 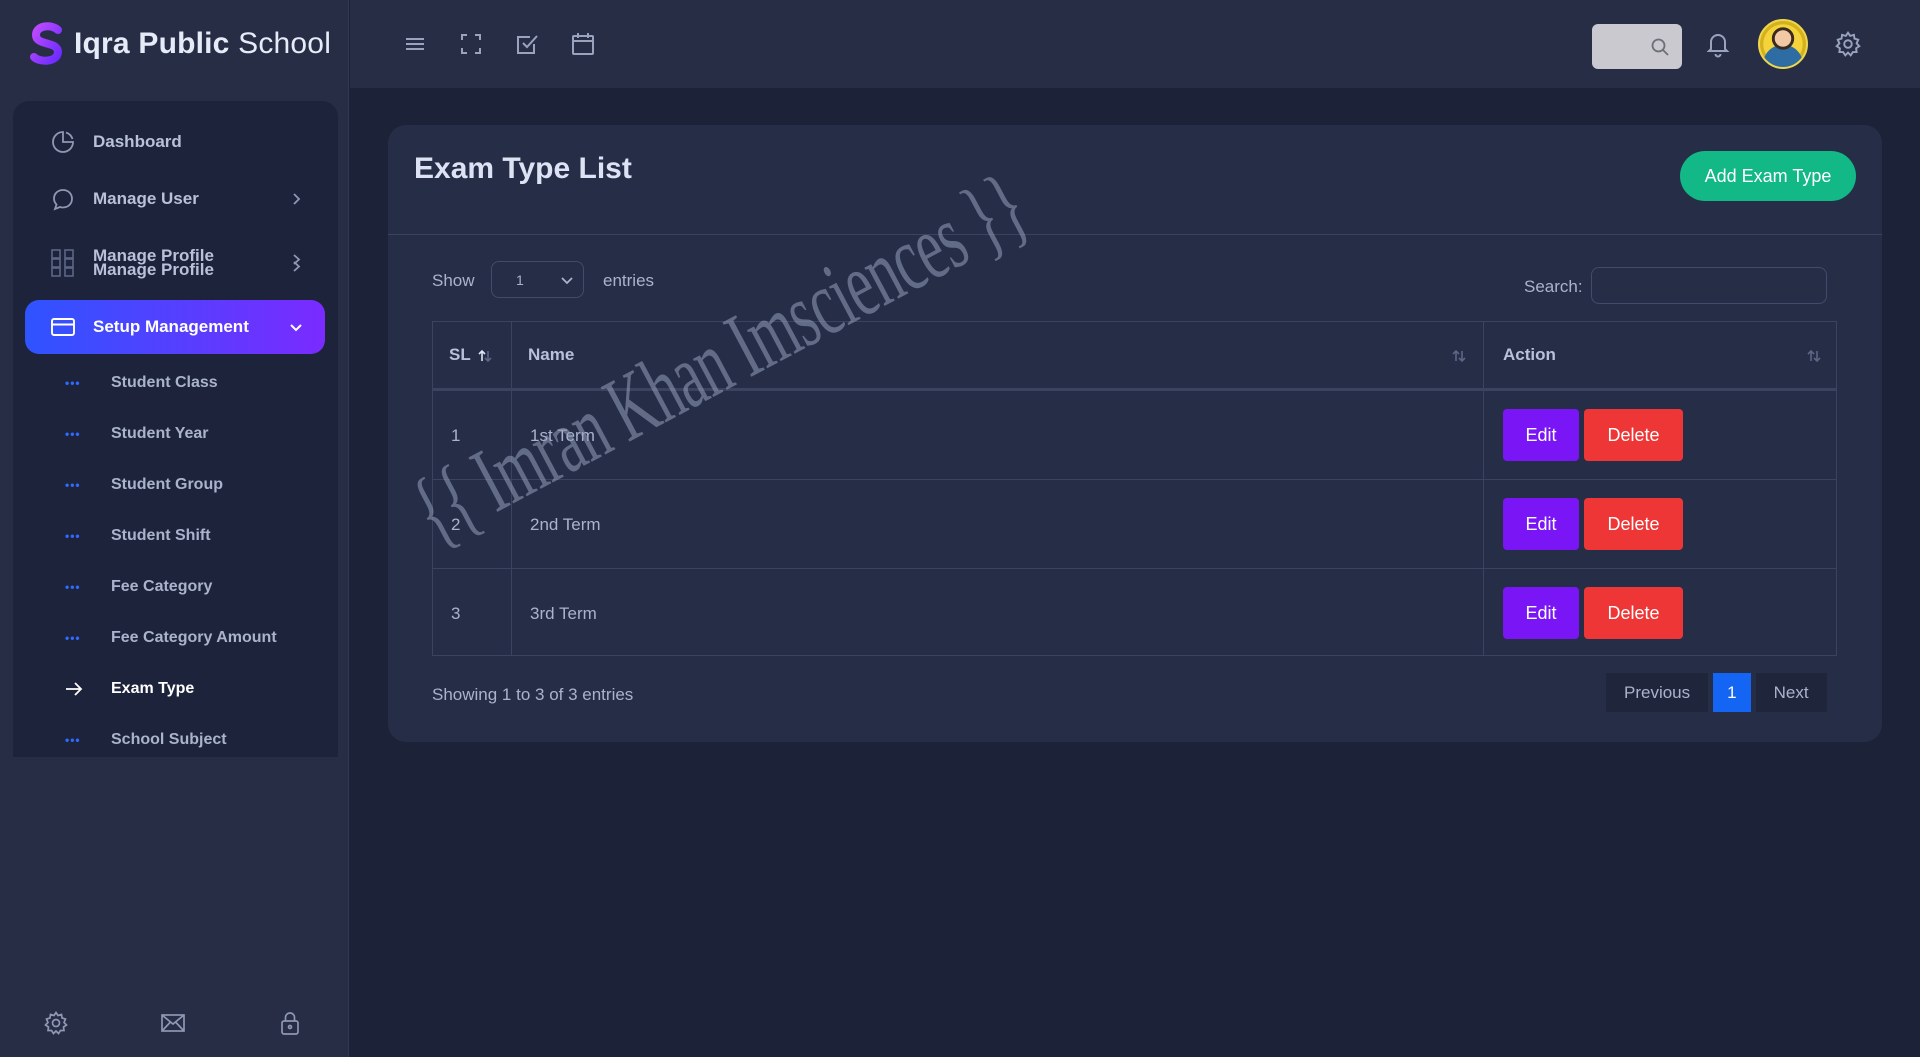 I want to click on column-header-label: Name, so click(x=551, y=354).